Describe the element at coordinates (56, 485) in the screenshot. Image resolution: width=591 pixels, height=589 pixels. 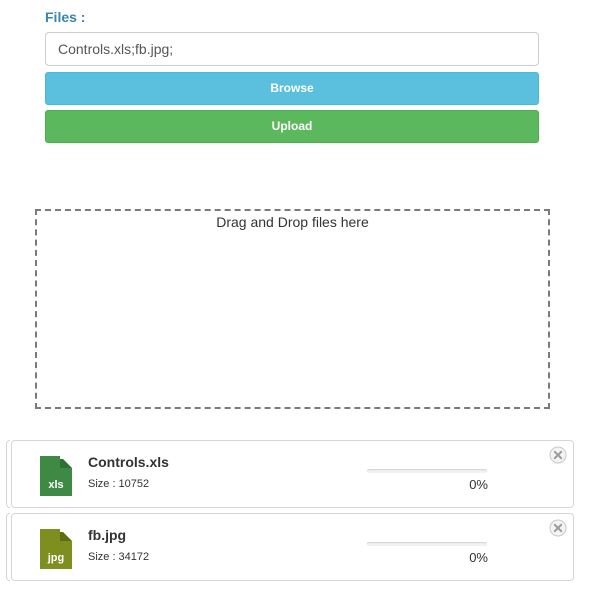
I see `file-extension-label: xls` at that location.